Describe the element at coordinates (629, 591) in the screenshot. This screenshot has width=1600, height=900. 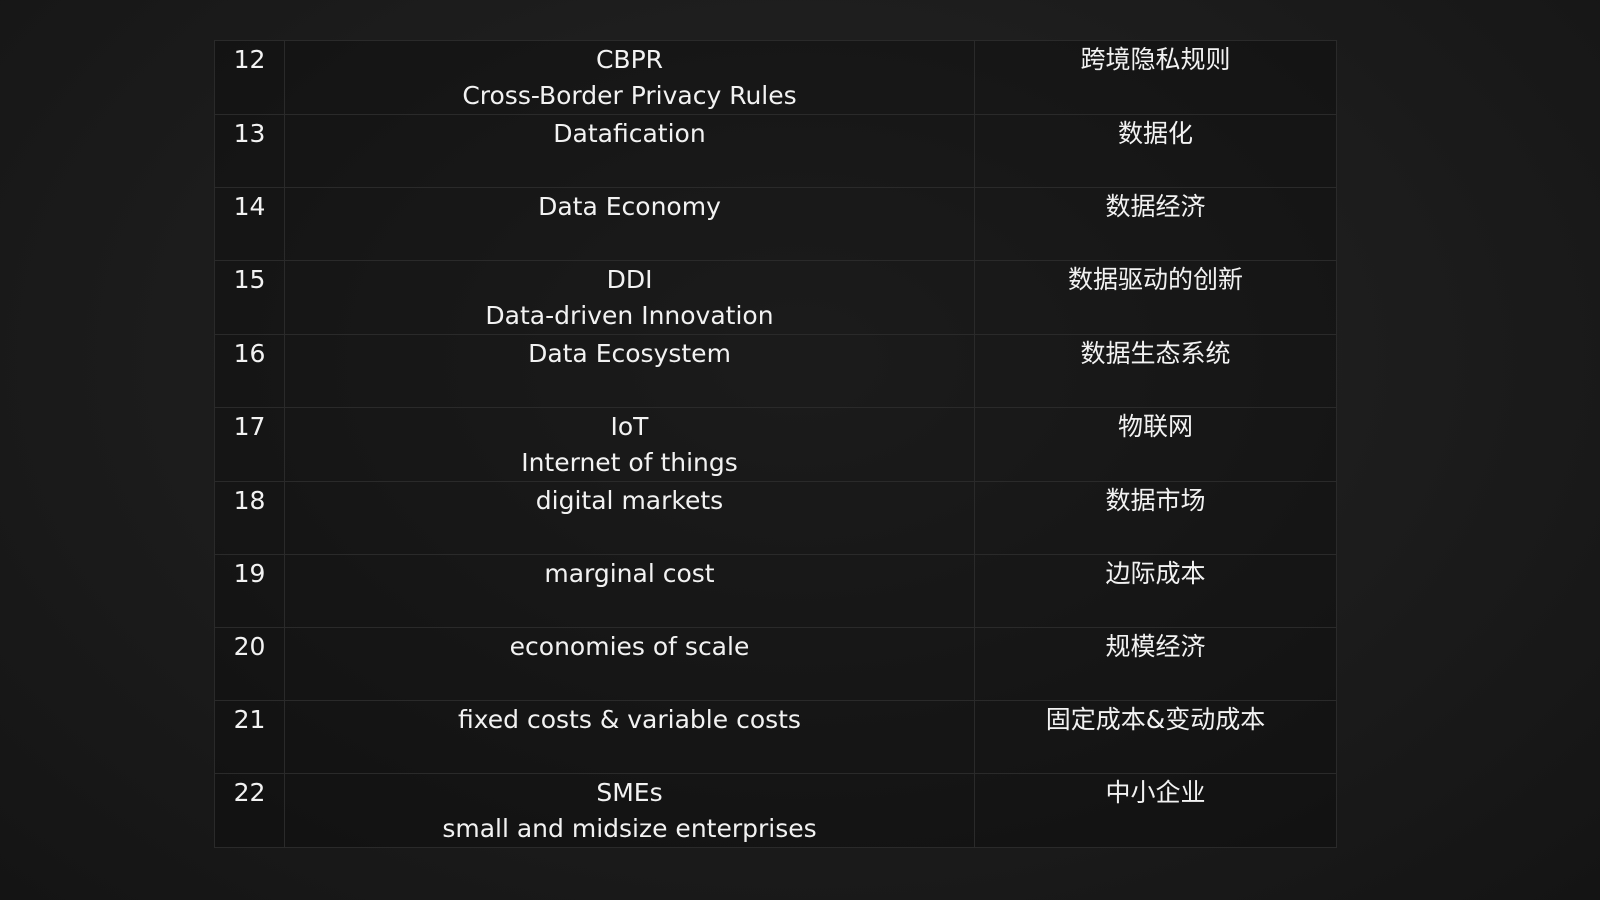
I see `english-term-cell: marginal cost` at that location.